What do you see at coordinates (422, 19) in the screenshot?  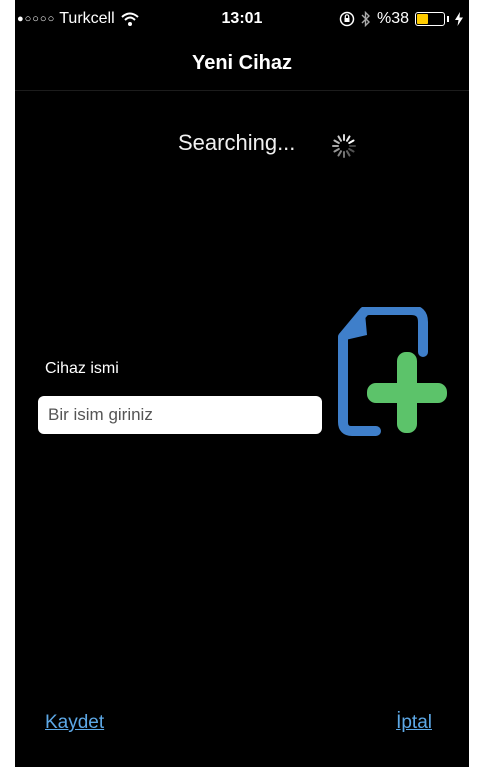 I see `battery-level-fill` at bounding box center [422, 19].